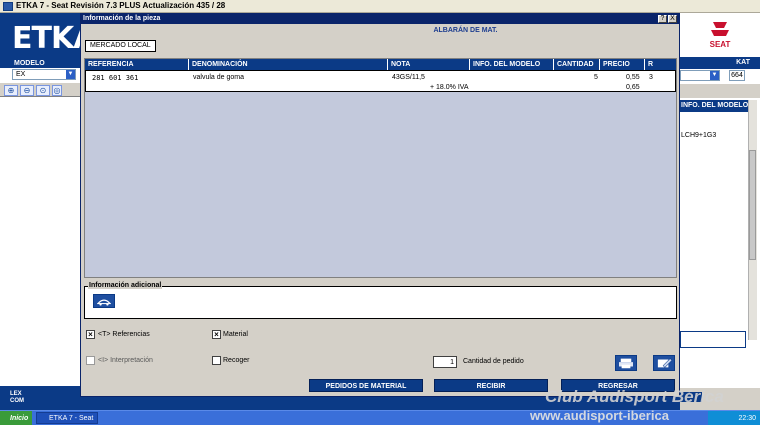  Describe the element at coordinates (633, 77) in the screenshot. I see `cell-precio: 0,55` at that location.